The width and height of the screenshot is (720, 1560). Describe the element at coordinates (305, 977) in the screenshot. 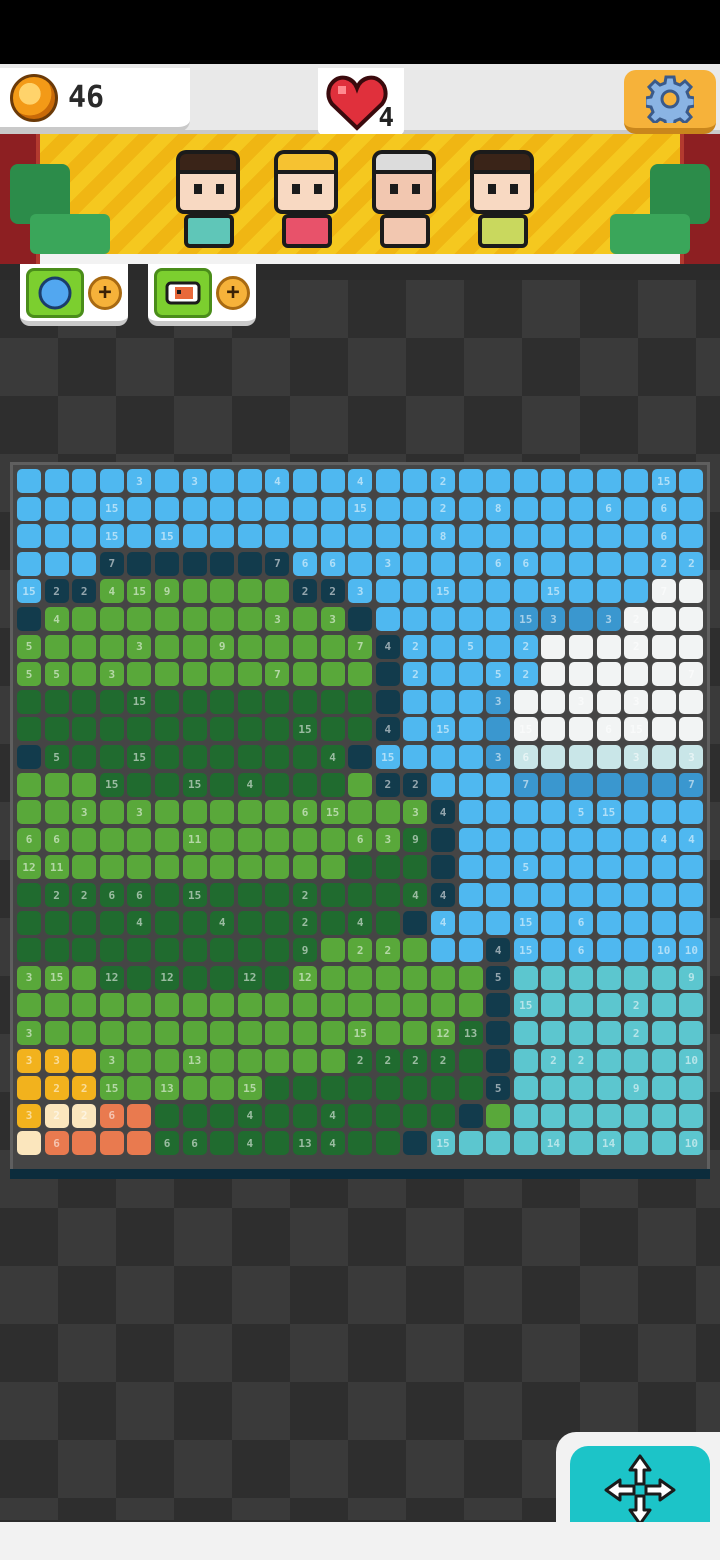

I see `grid-cell: 12` at that location.